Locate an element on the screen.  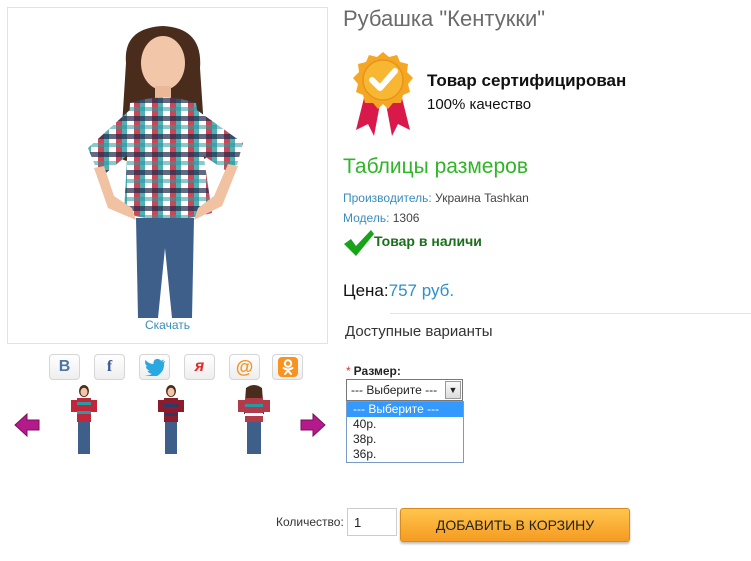
manufacturer-row: Производитель: Украина Tashkan is located at coordinates (436, 198).